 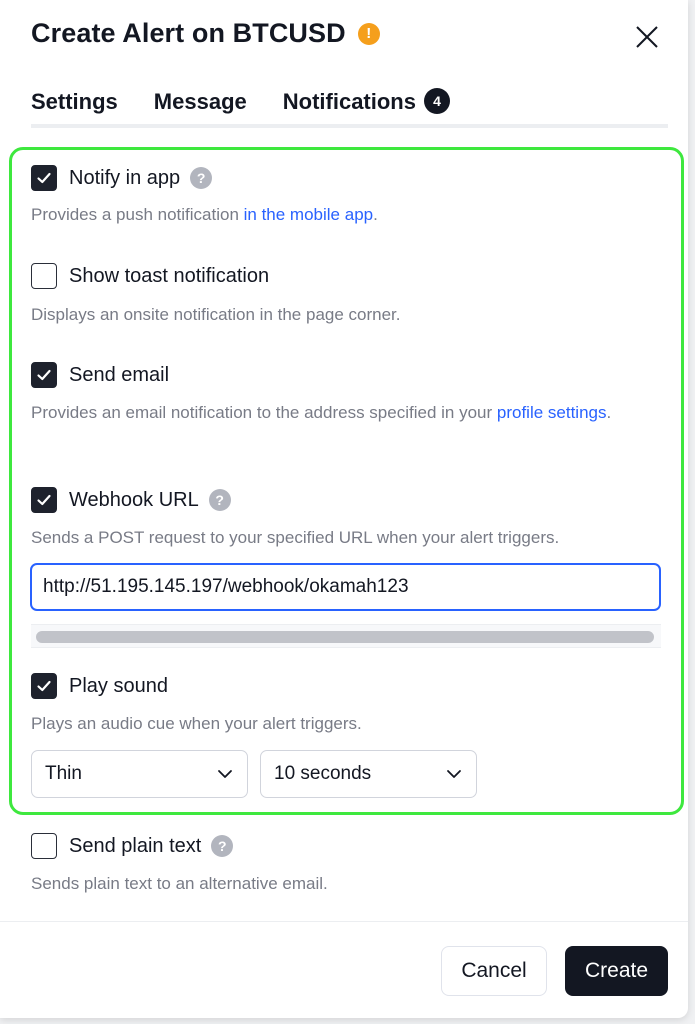 What do you see at coordinates (349, 126) in the screenshot?
I see `tab-divider` at bounding box center [349, 126].